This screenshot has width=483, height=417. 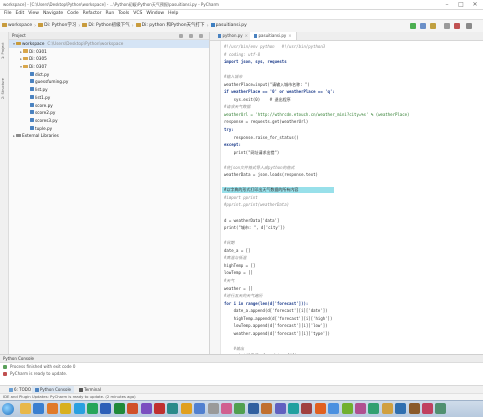 What do you see at coordinates (25, 408) in the screenshot?
I see `explorer-icon` at bounding box center [25, 408].